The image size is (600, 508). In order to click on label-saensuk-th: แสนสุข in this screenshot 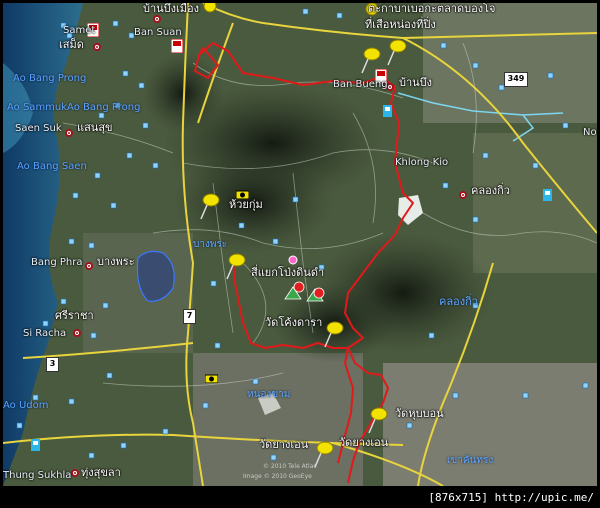, I will do `click(95, 127)`.